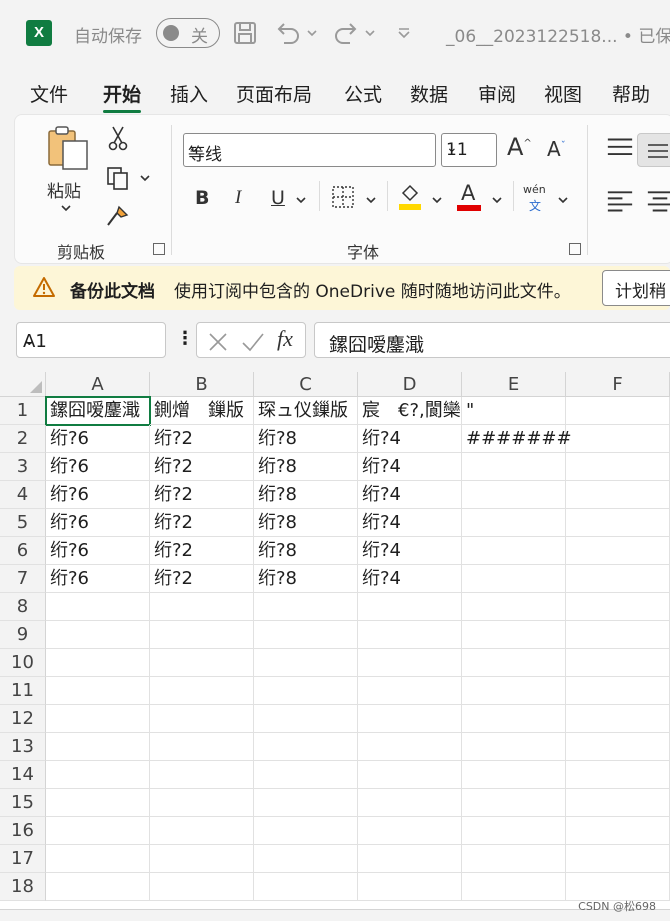 This screenshot has width=670, height=921. I want to click on row-header: 17, so click(23, 859).